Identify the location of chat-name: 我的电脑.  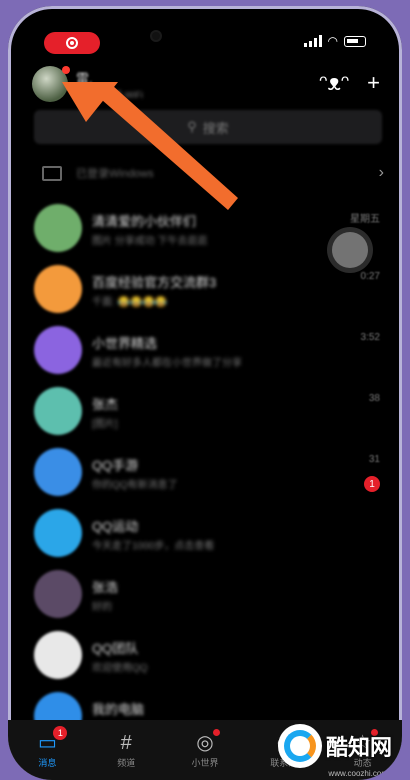
(118, 709).